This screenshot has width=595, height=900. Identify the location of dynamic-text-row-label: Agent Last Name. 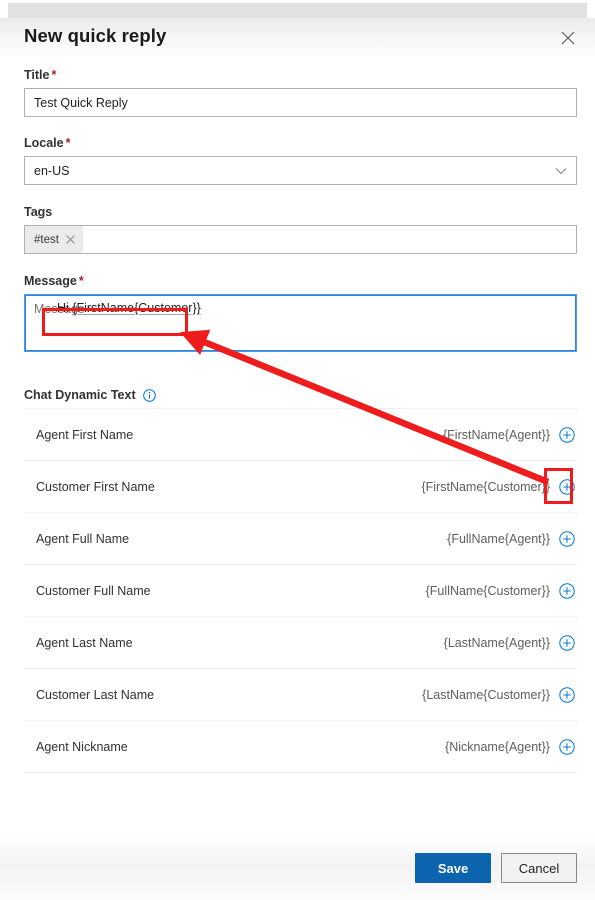
(84, 642).